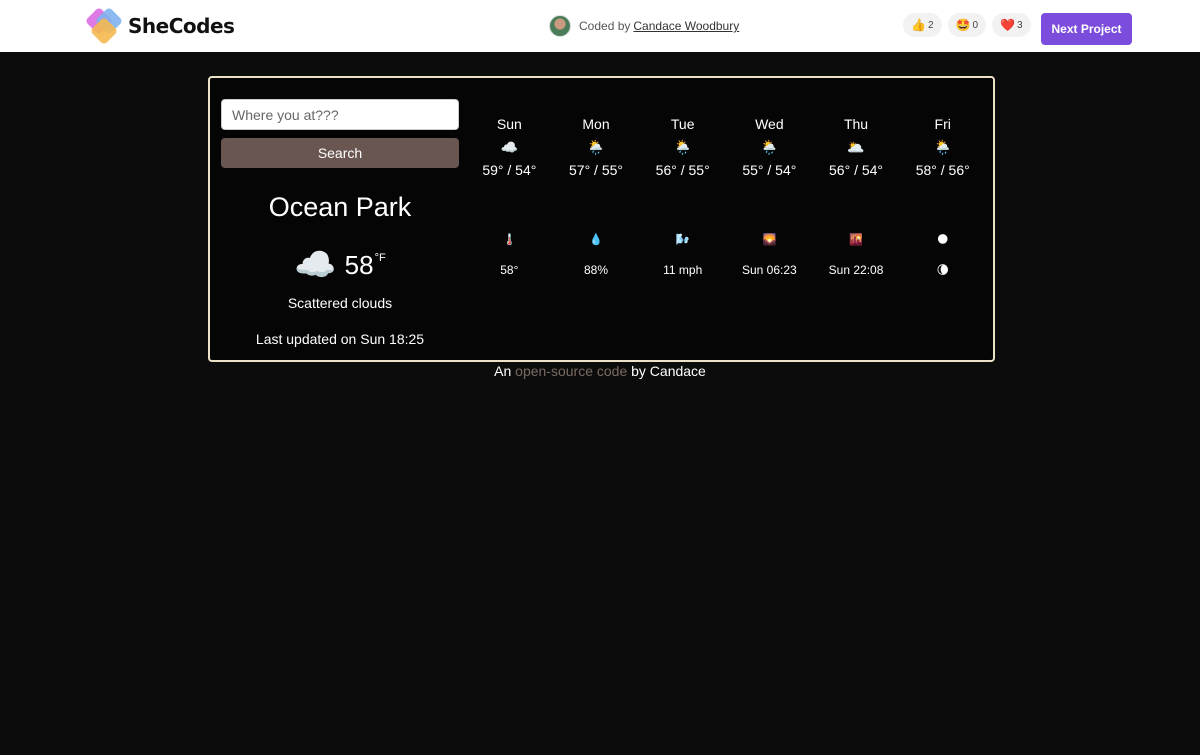 This screenshot has width=1200, height=755. What do you see at coordinates (930, 25) in the screenshot?
I see `reaction-count: 2` at bounding box center [930, 25].